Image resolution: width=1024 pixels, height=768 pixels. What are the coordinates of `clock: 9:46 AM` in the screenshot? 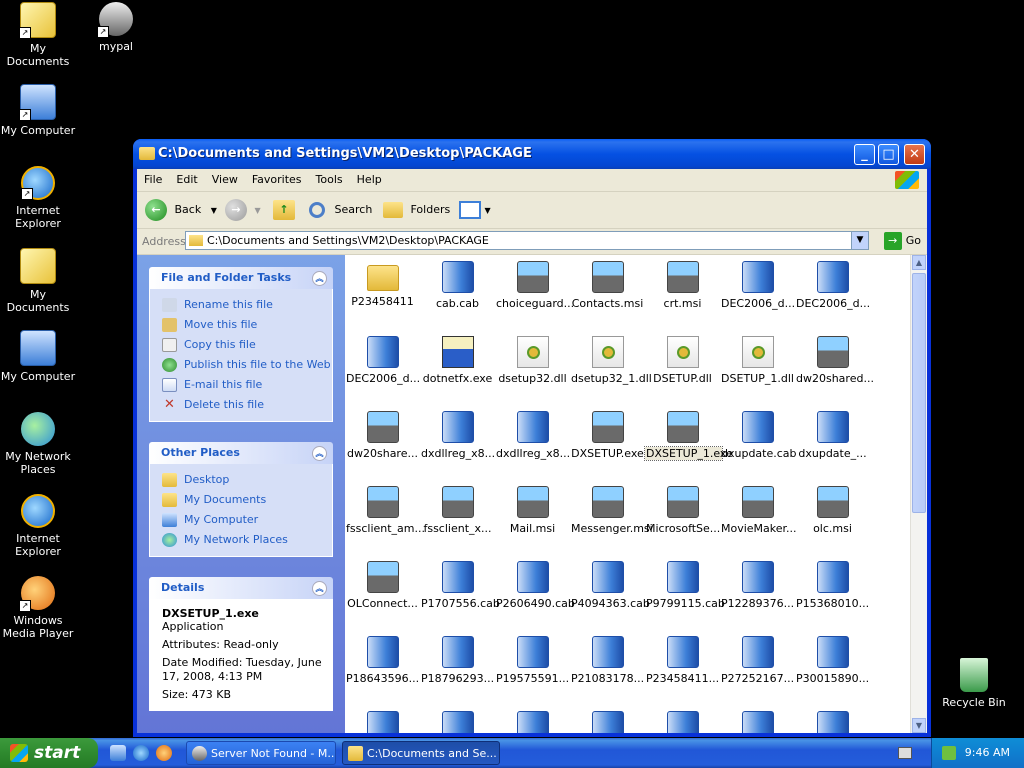 It's located at (987, 752).